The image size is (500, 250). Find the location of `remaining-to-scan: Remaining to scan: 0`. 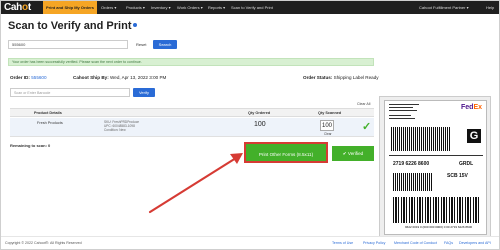

remaining-to-scan: Remaining to scan: 0 is located at coordinates (30, 145).